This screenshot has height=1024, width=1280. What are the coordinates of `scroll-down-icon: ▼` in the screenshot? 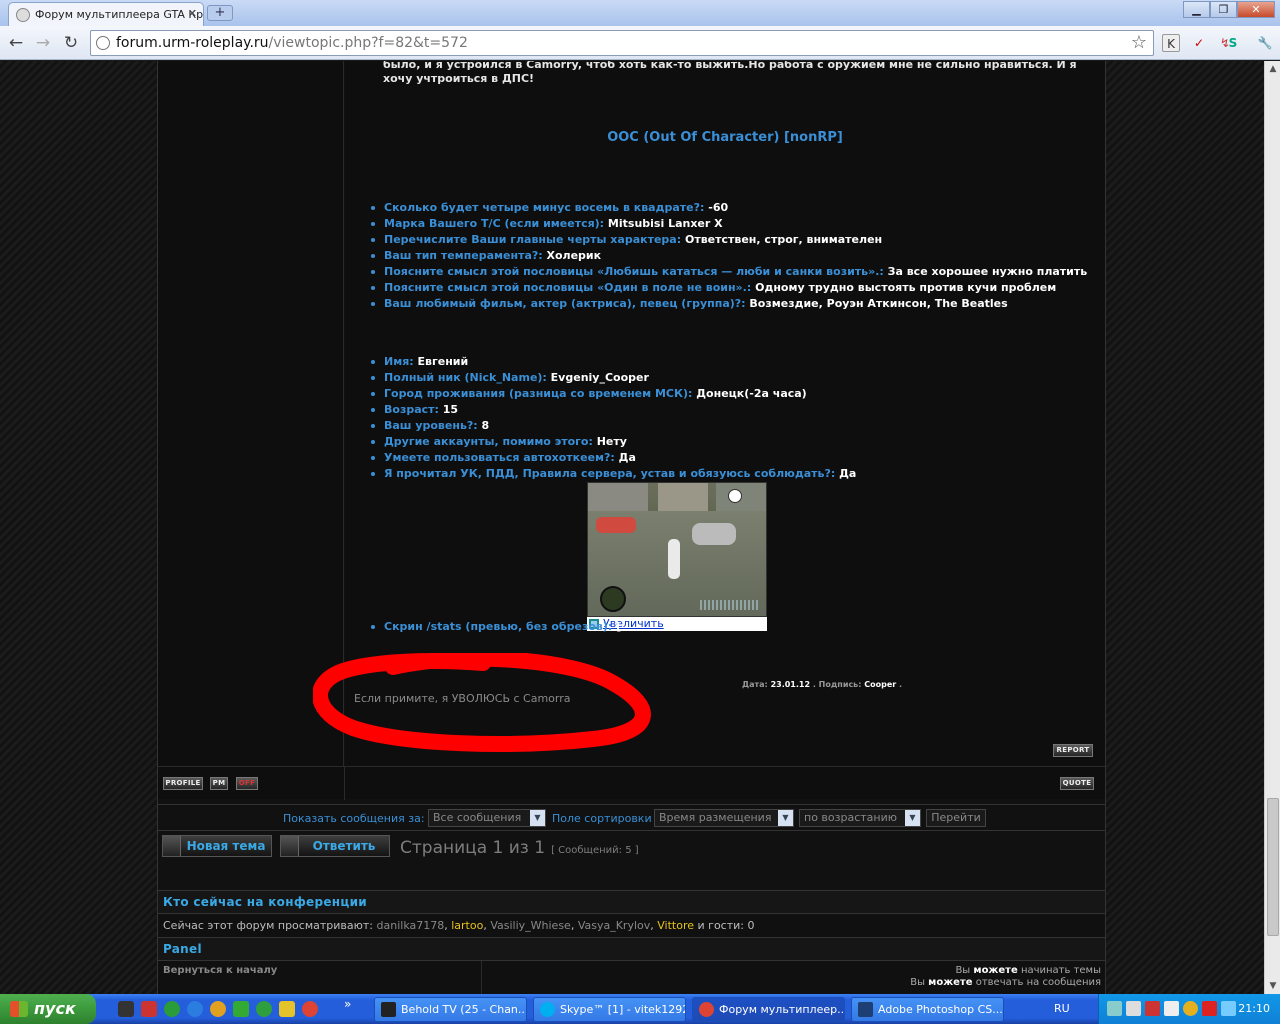 It's located at (1272, 986).